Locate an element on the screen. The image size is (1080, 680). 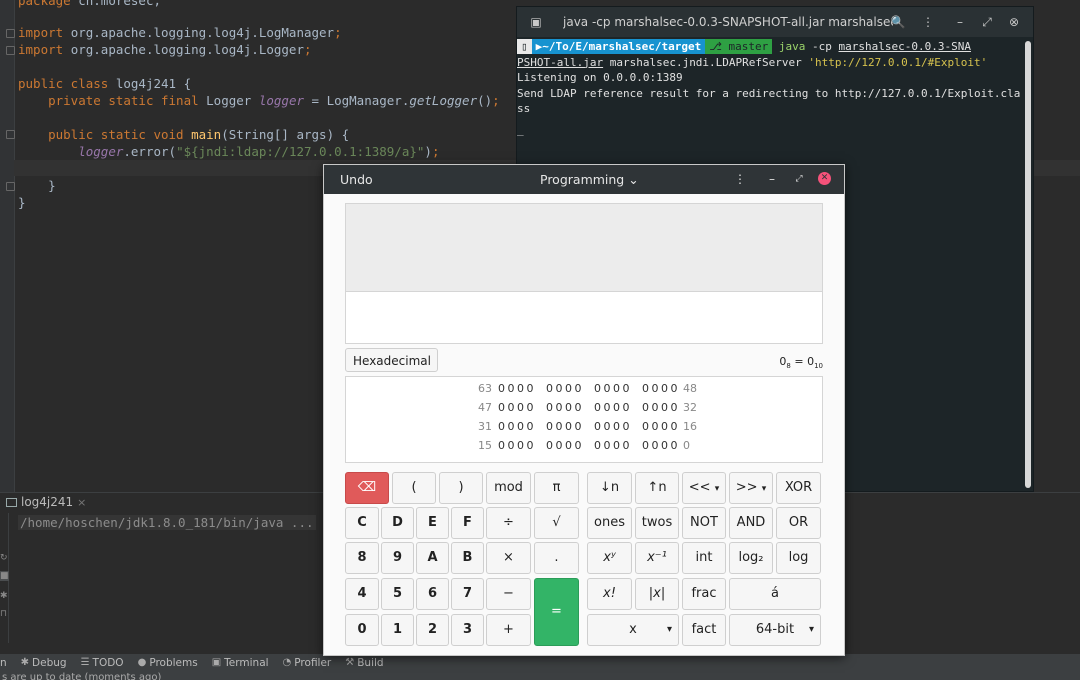
base-conversion-hint: 08 = 010 is located at coordinates (801, 363).